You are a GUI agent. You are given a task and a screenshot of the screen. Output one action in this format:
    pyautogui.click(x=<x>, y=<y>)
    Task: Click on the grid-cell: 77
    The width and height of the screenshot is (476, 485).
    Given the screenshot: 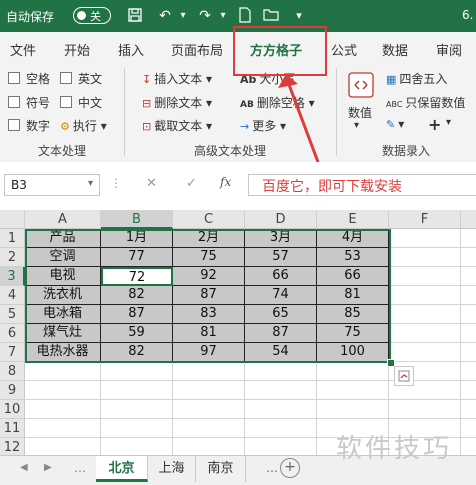 What is the action you would take?
    pyautogui.click(x=137, y=257)
    